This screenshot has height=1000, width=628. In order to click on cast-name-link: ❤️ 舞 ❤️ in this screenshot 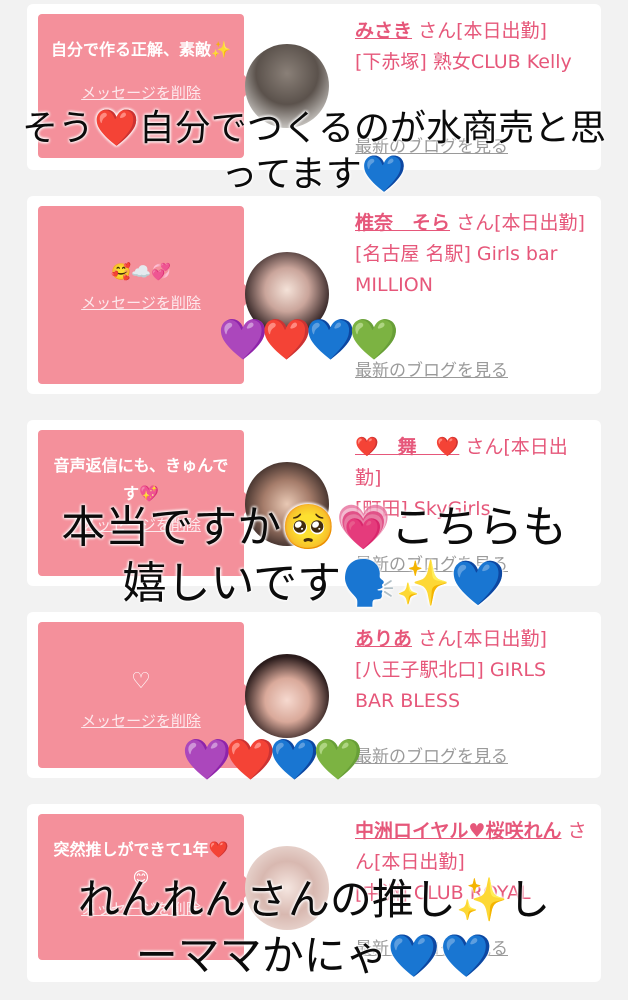, I will do `click(407, 447)`.